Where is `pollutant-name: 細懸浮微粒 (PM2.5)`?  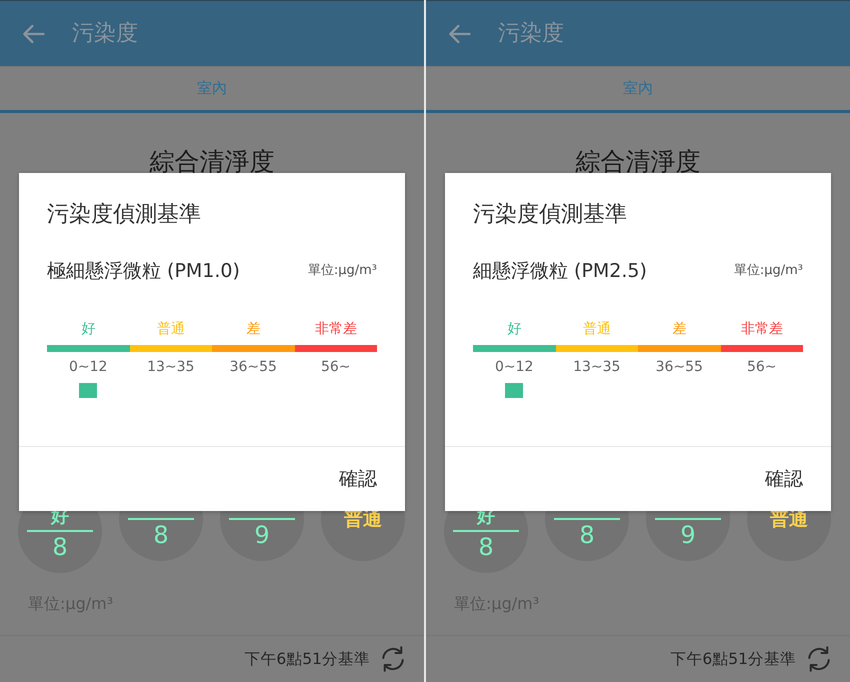
pollutant-name: 細懸浮微粒 (PM2.5) is located at coordinates (560, 271).